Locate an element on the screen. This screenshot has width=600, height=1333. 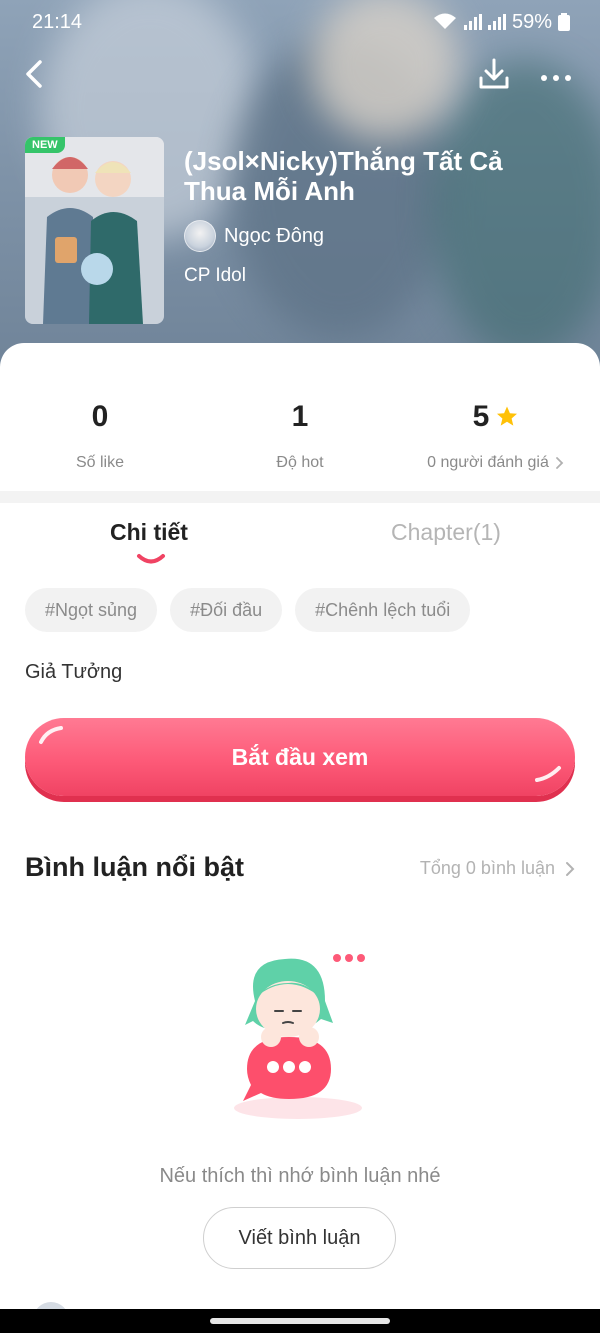
tag-list: #Ngọt sủng #Đối đầu #Chênh lệch tuổi is located at coordinates (248, 610).